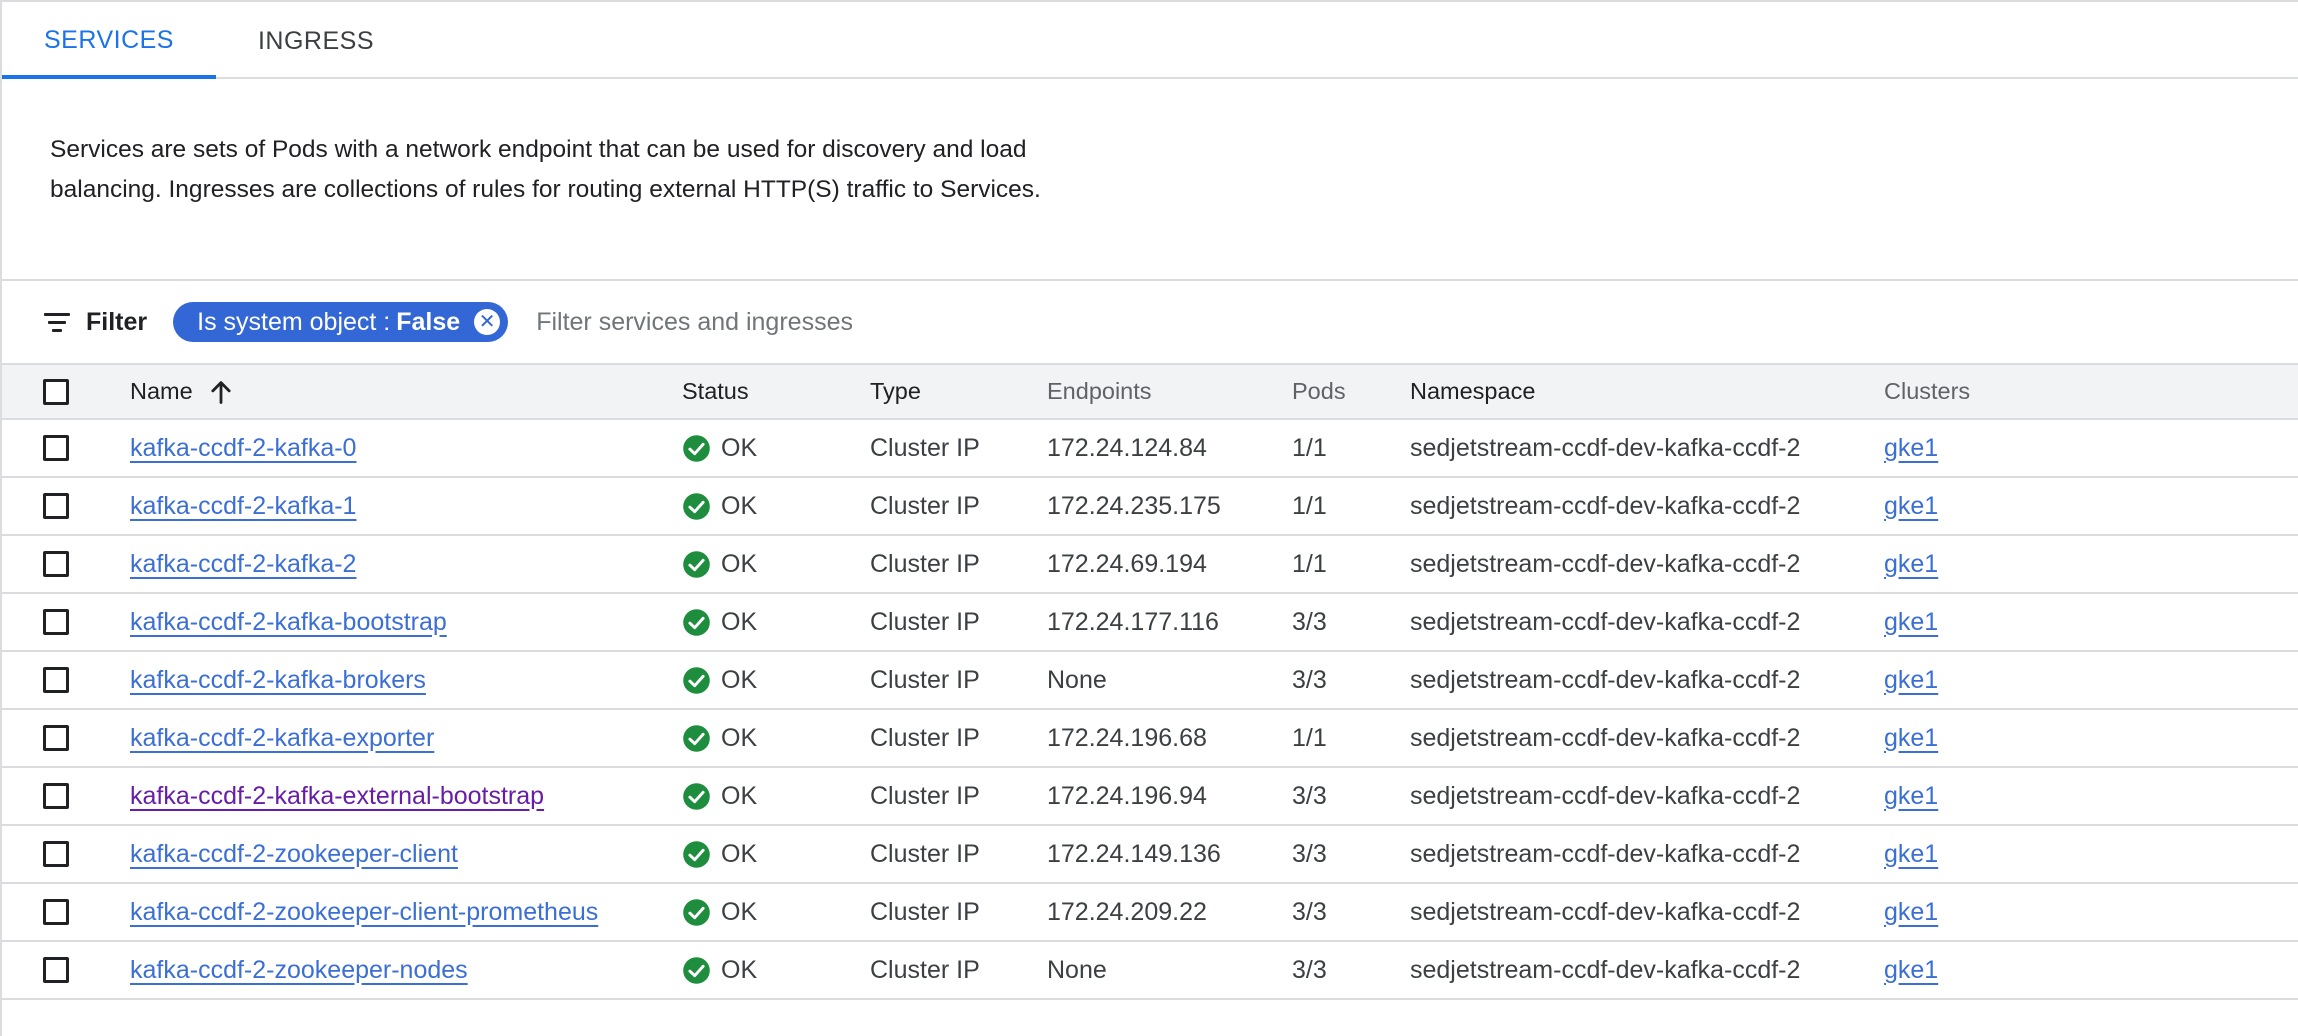 This screenshot has height=1036, width=2298. I want to click on filter-chip-system-object: Is system object : False ✕, so click(341, 322).